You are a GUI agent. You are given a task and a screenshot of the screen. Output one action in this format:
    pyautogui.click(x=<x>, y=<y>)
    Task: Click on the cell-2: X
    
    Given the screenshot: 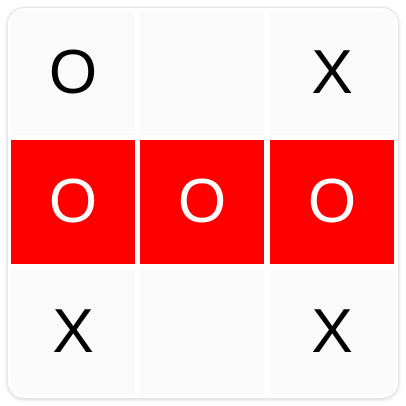 What is the action you would take?
    pyautogui.click(x=332, y=73)
    